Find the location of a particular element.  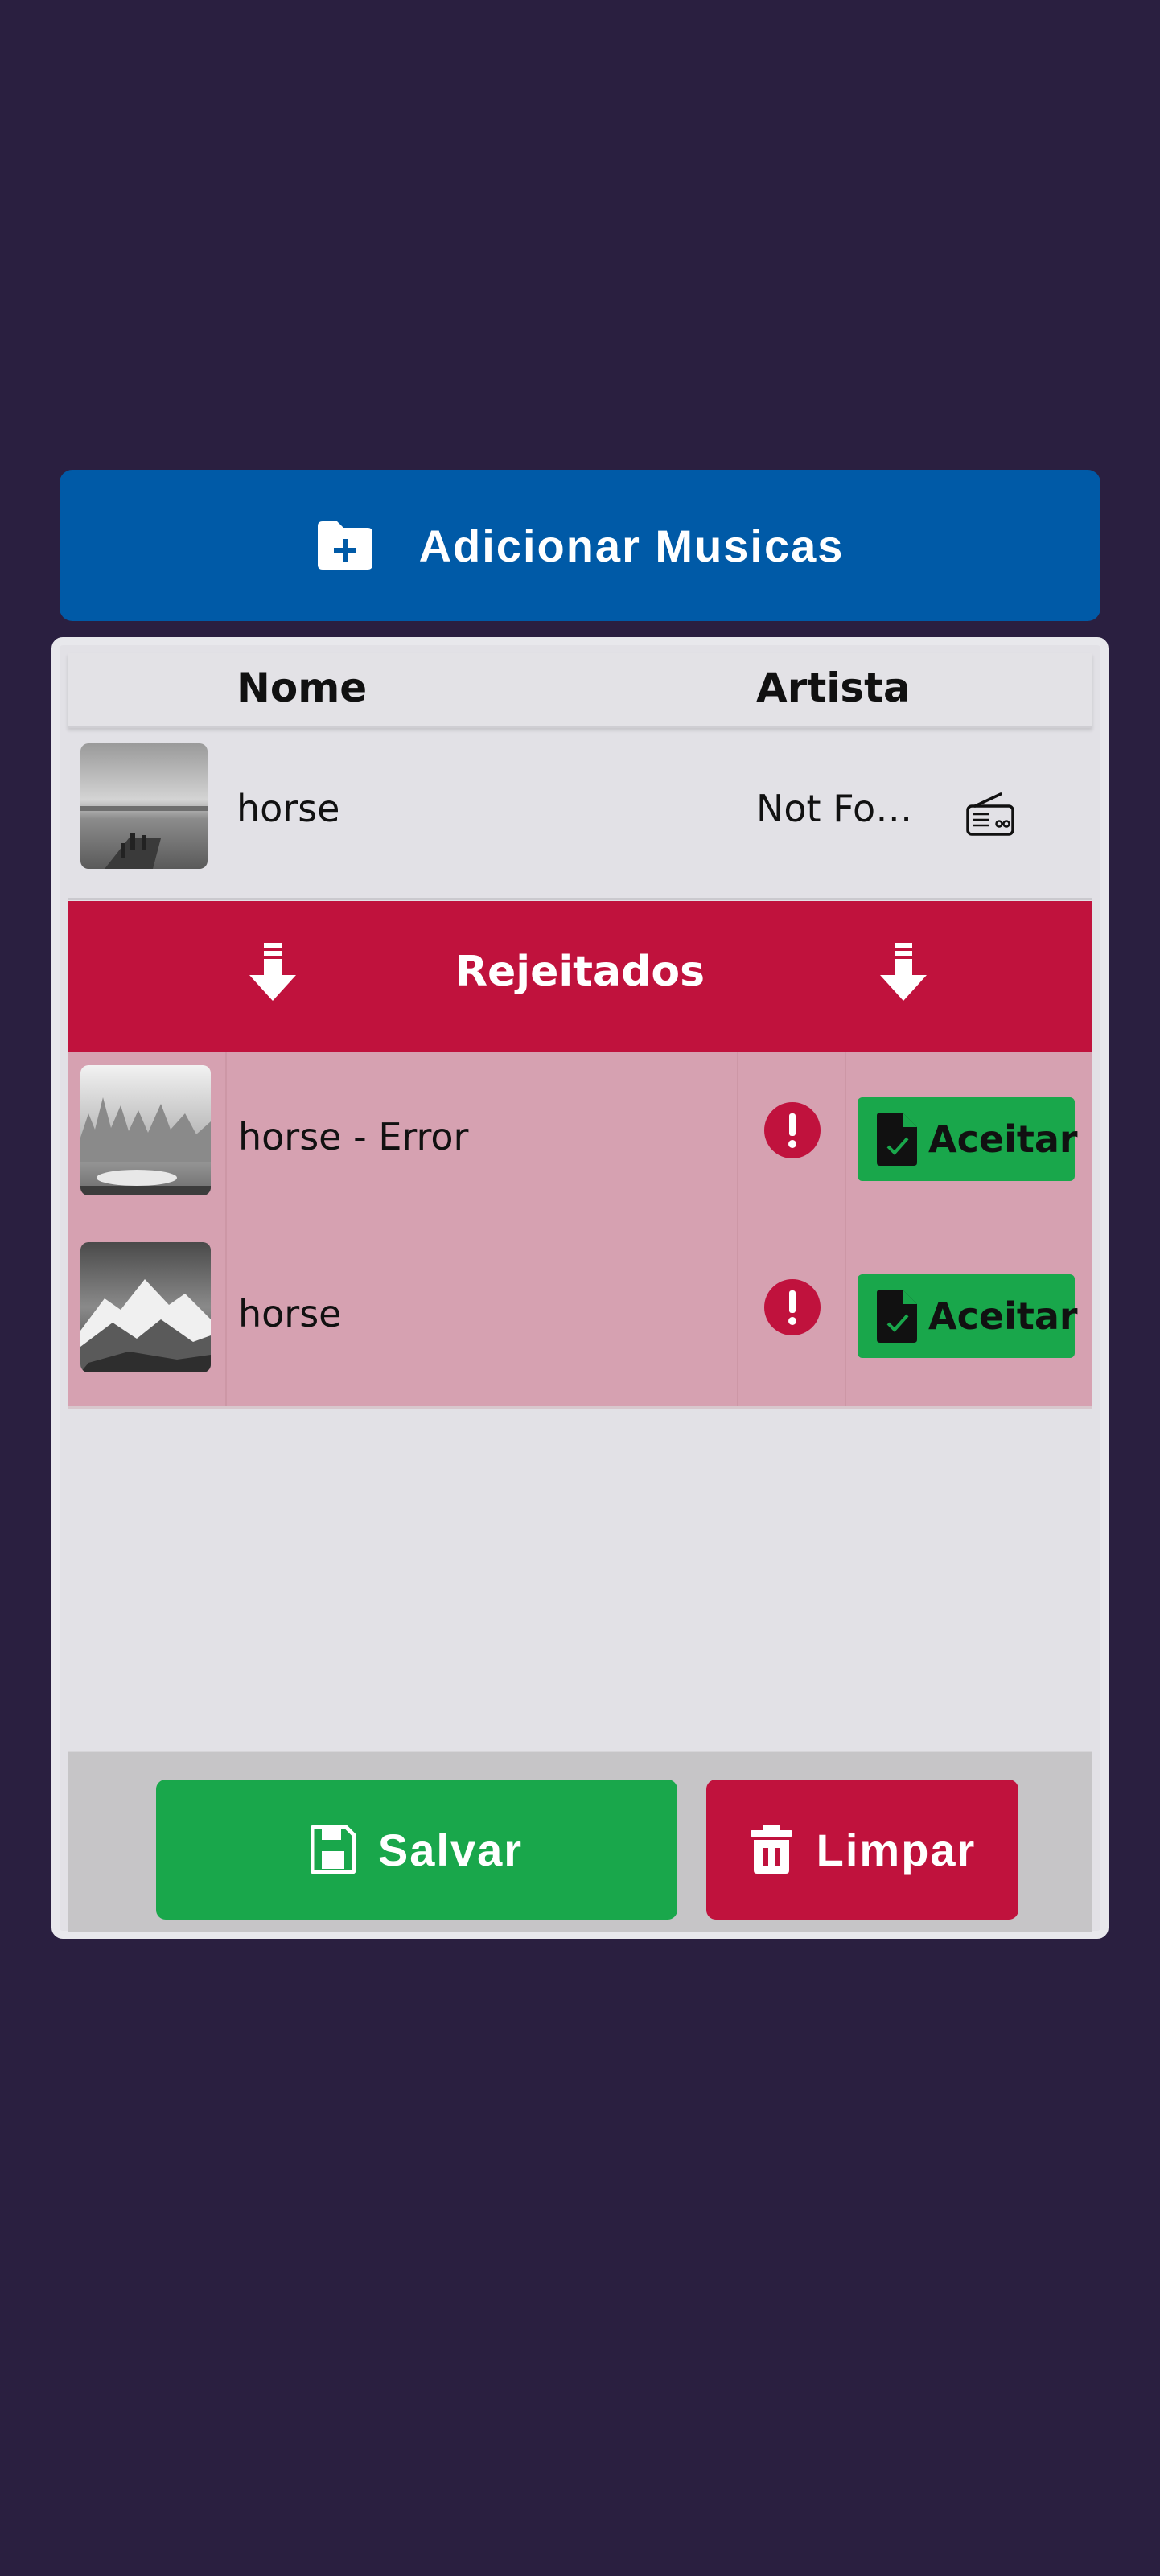

clear-button: Limpar is located at coordinates (862, 1850).